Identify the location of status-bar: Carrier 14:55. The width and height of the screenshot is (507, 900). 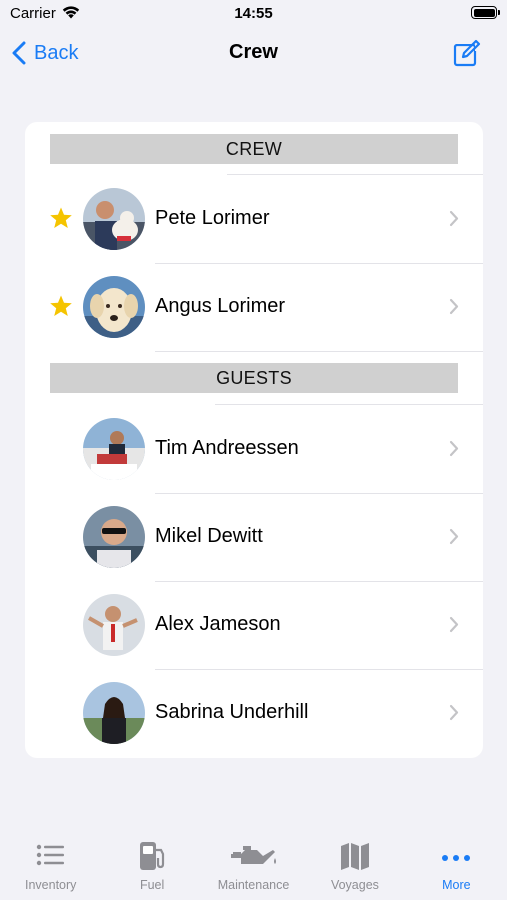
(253, 15).